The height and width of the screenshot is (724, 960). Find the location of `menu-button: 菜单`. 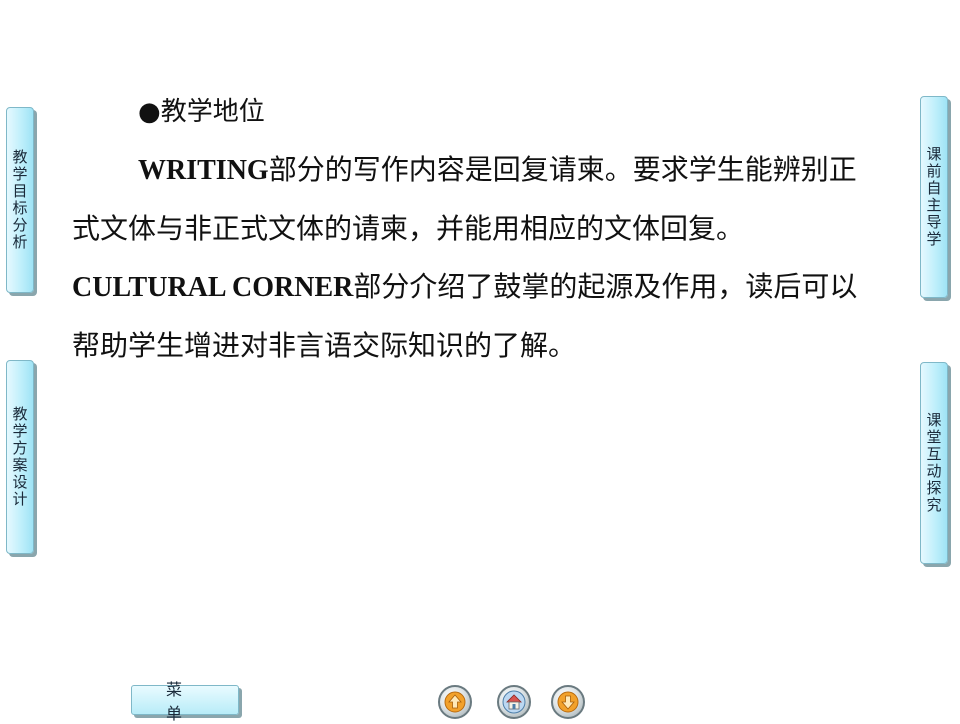

menu-button: 菜单 is located at coordinates (185, 701).